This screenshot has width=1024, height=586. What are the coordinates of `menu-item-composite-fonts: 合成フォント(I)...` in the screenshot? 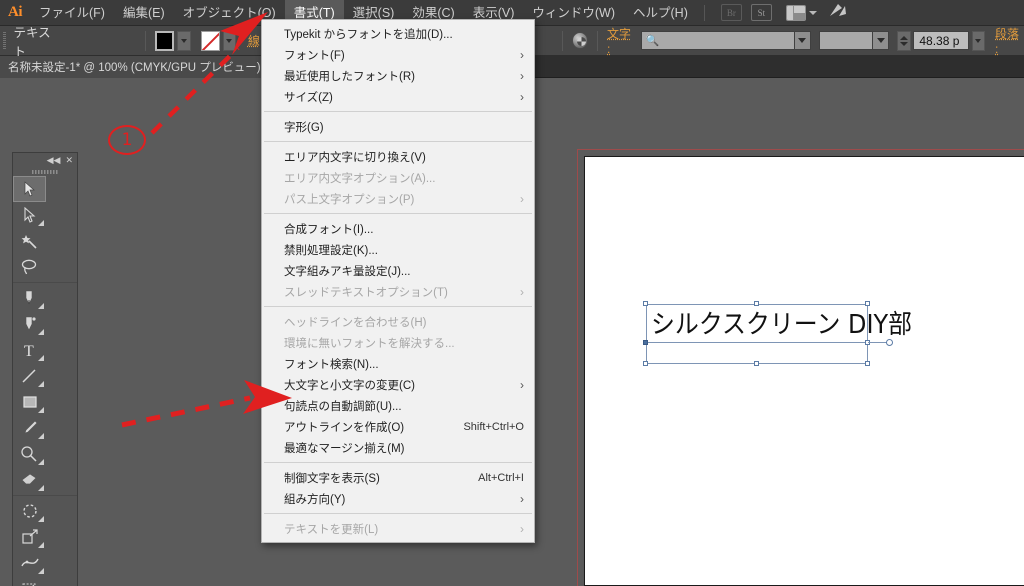 It's located at (398, 228).